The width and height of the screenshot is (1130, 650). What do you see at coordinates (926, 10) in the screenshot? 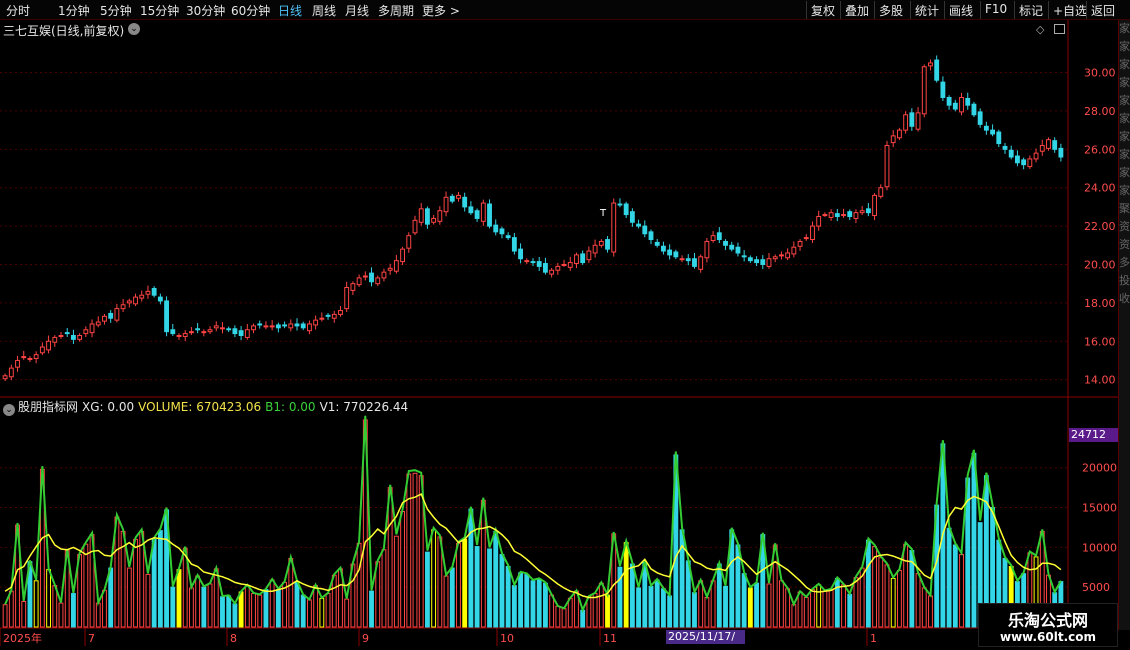
I see `stats-button: 统计` at bounding box center [926, 10].